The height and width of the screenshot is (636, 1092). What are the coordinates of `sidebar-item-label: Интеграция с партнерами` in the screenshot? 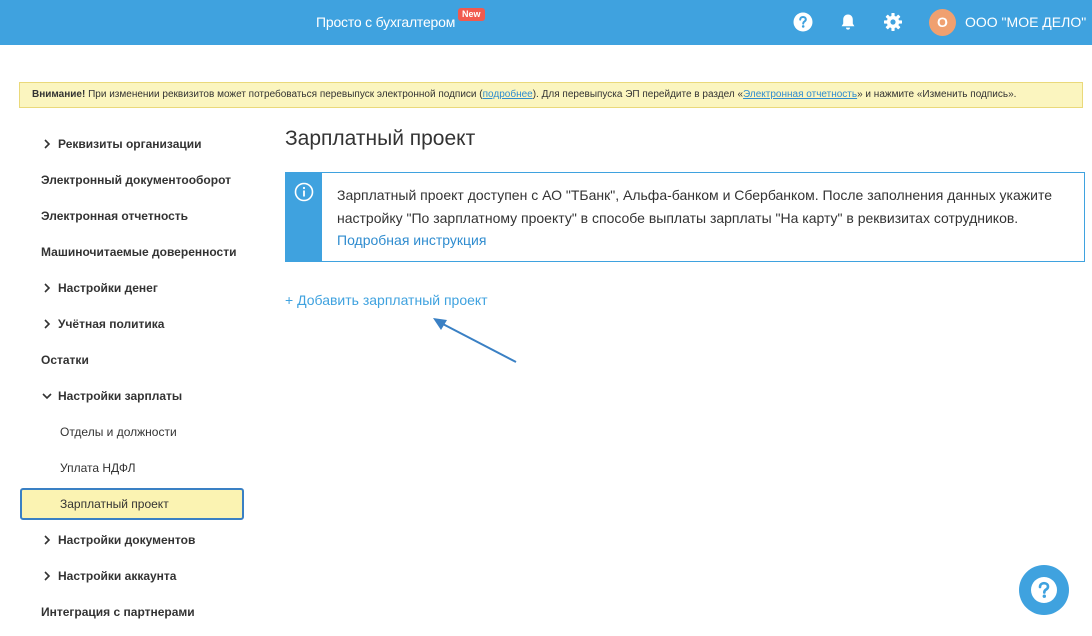 It's located at (118, 612).